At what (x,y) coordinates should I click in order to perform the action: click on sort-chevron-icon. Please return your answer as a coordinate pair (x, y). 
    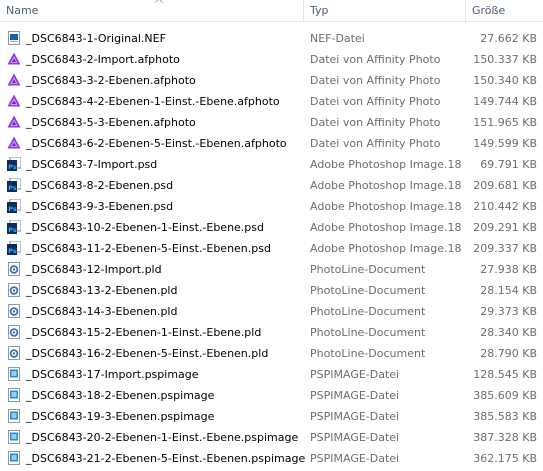
    Looking at the image, I should click on (159, 1).